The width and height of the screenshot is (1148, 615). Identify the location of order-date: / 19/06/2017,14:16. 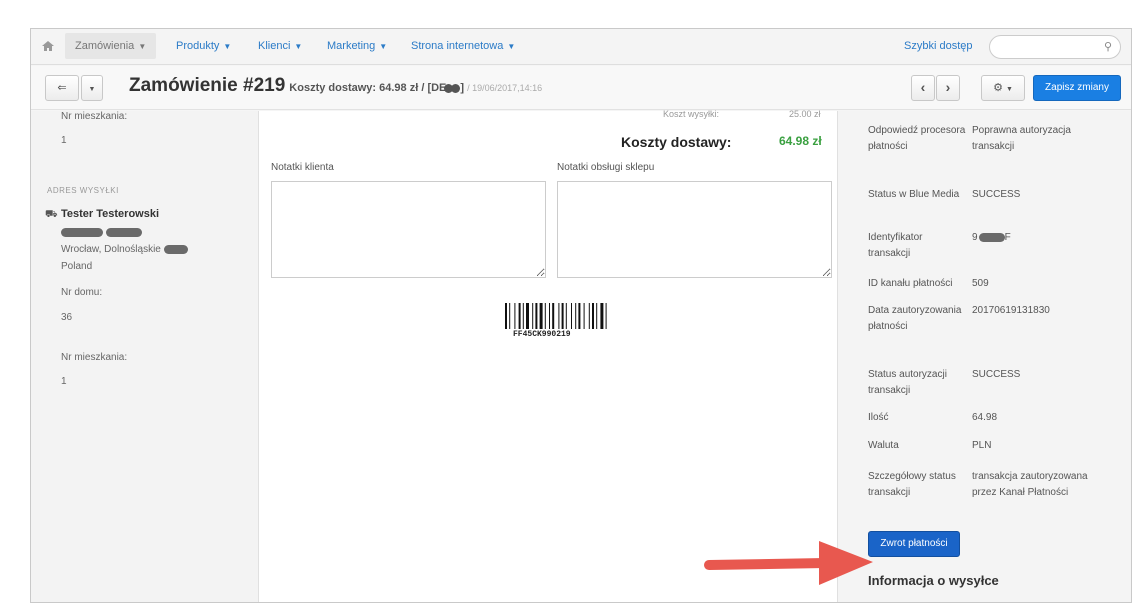
(505, 88).